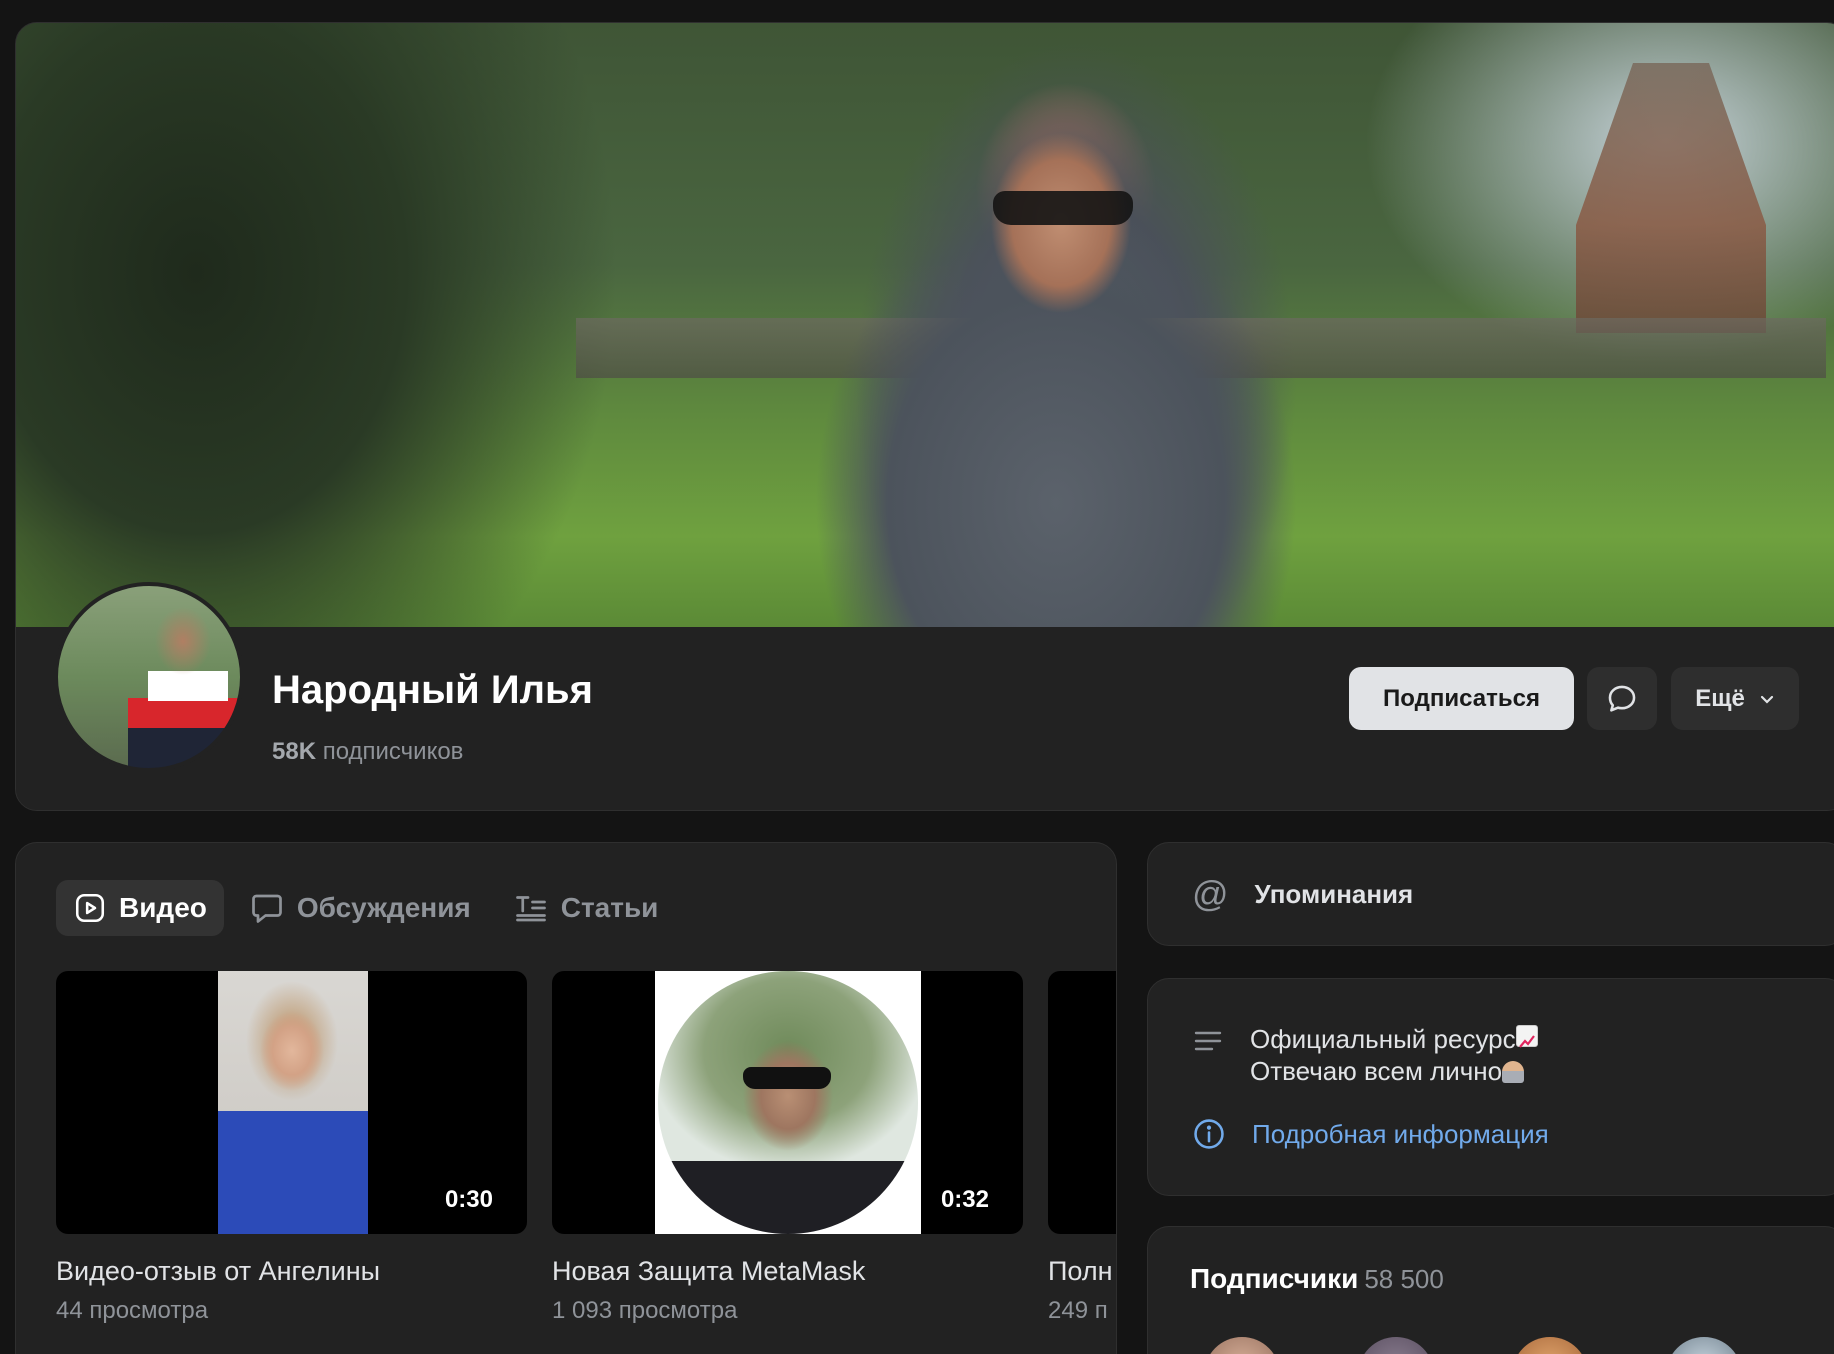  I want to click on video-duration: 0:32, so click(964, 1199).